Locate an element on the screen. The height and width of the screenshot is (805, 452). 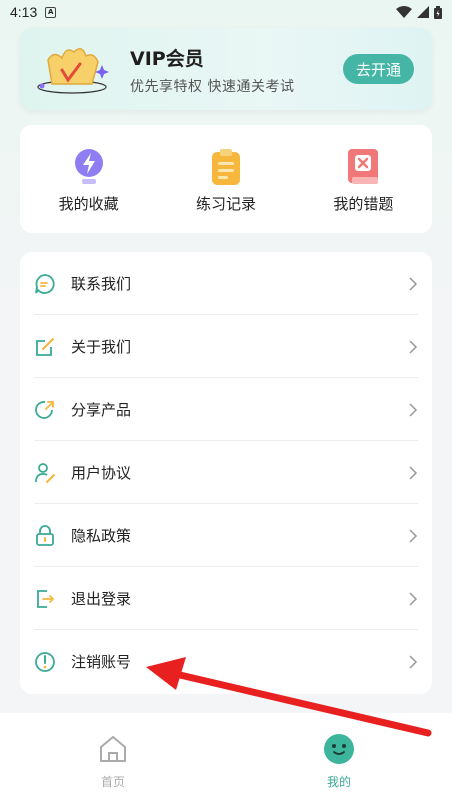
home-icon is located at coordinates (113, 749).